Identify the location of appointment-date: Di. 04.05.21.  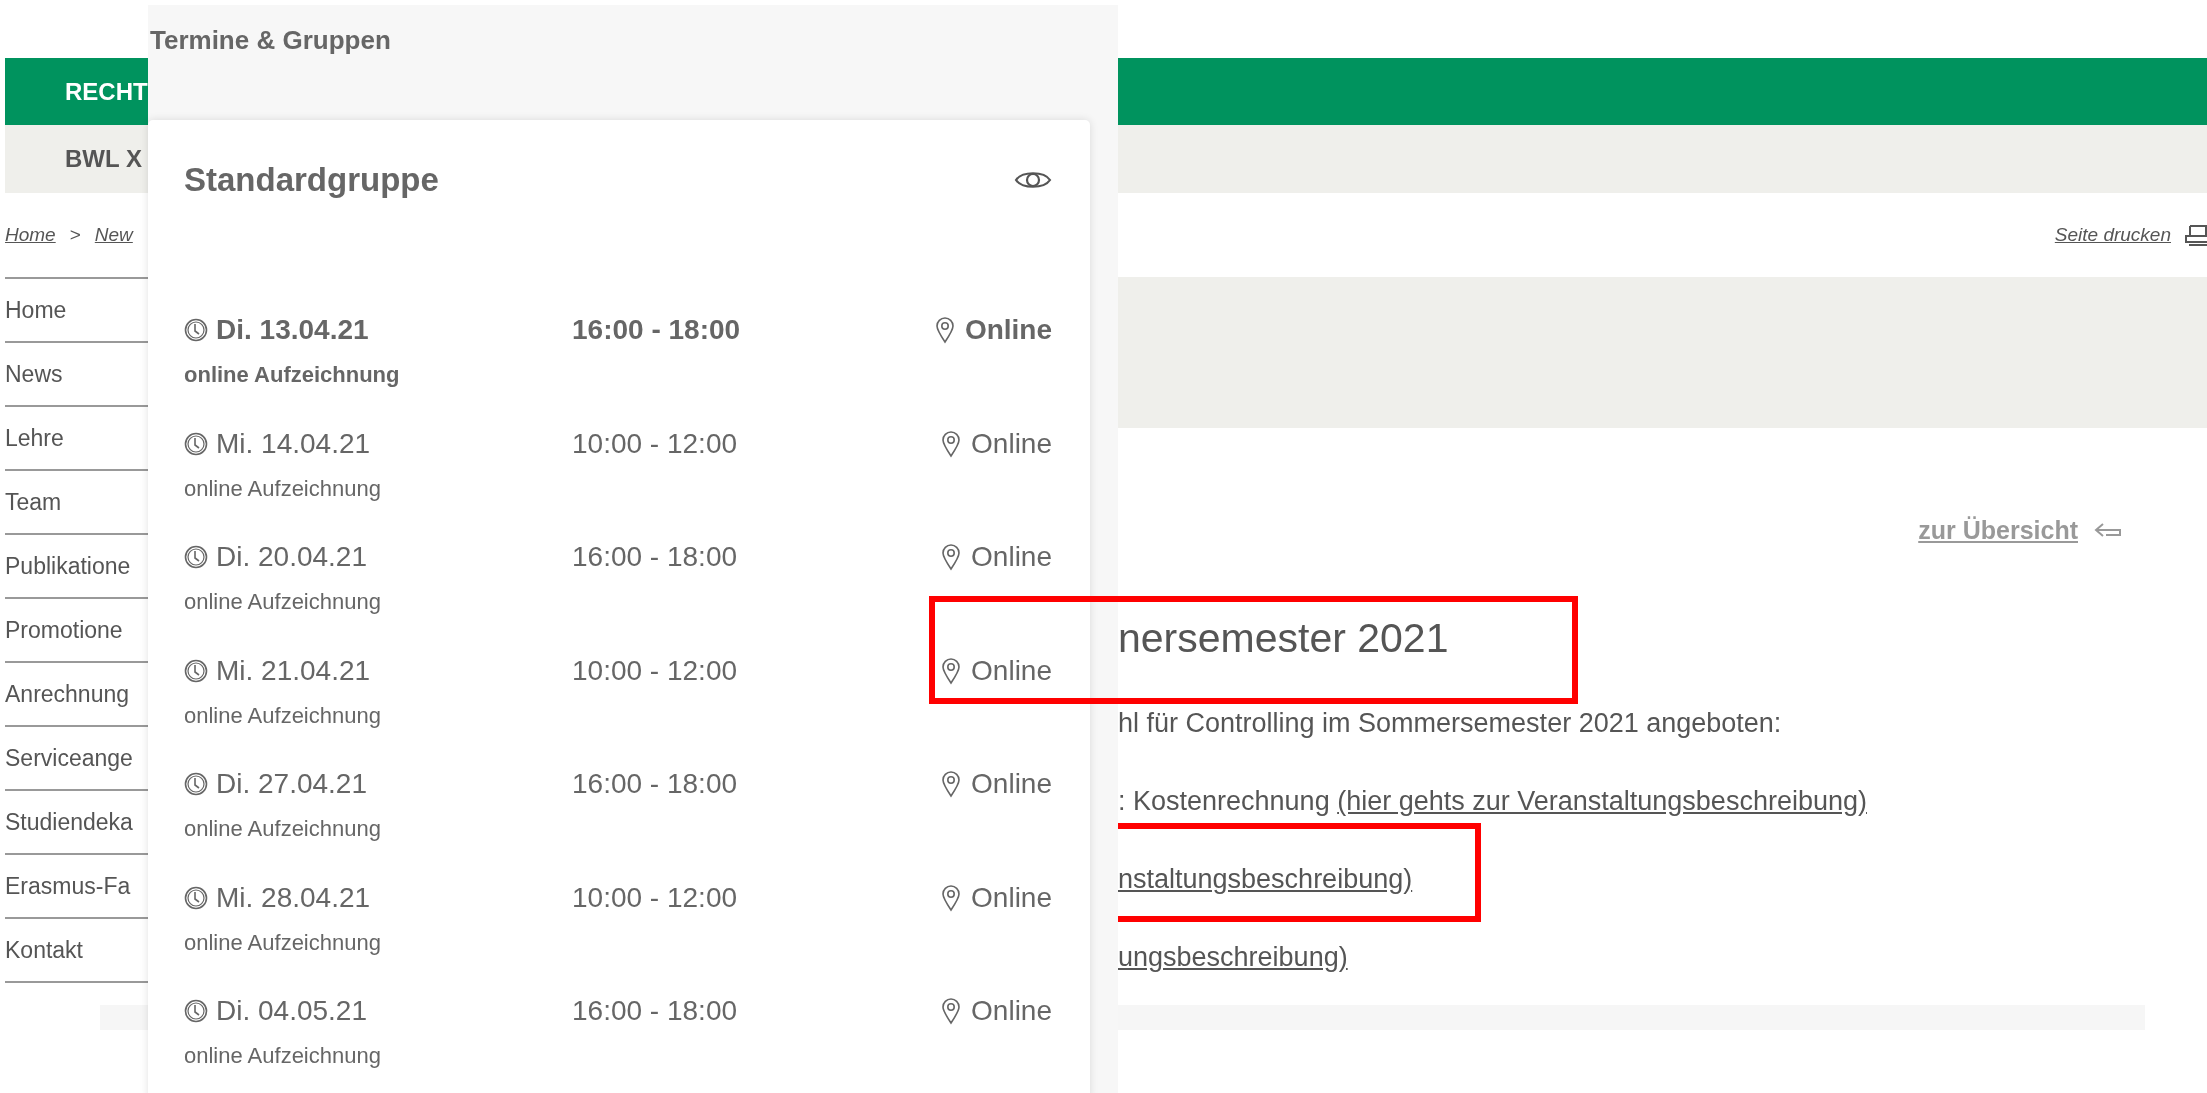
(291, 1011).